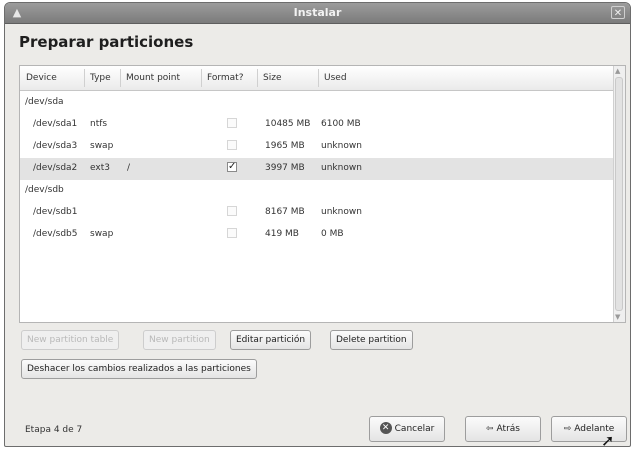 The height and width of the screenshot is (450, 635). I want to click on title-bar: ▲ Instalar ✕, so click(317, 13).